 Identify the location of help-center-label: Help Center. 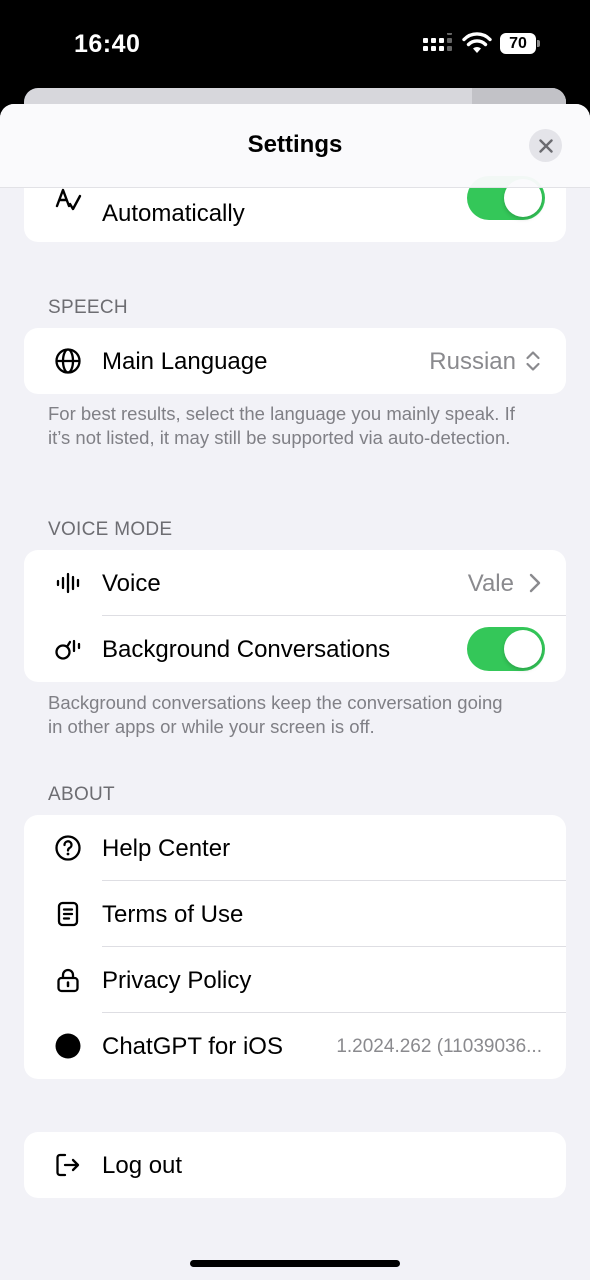
(166, 848).